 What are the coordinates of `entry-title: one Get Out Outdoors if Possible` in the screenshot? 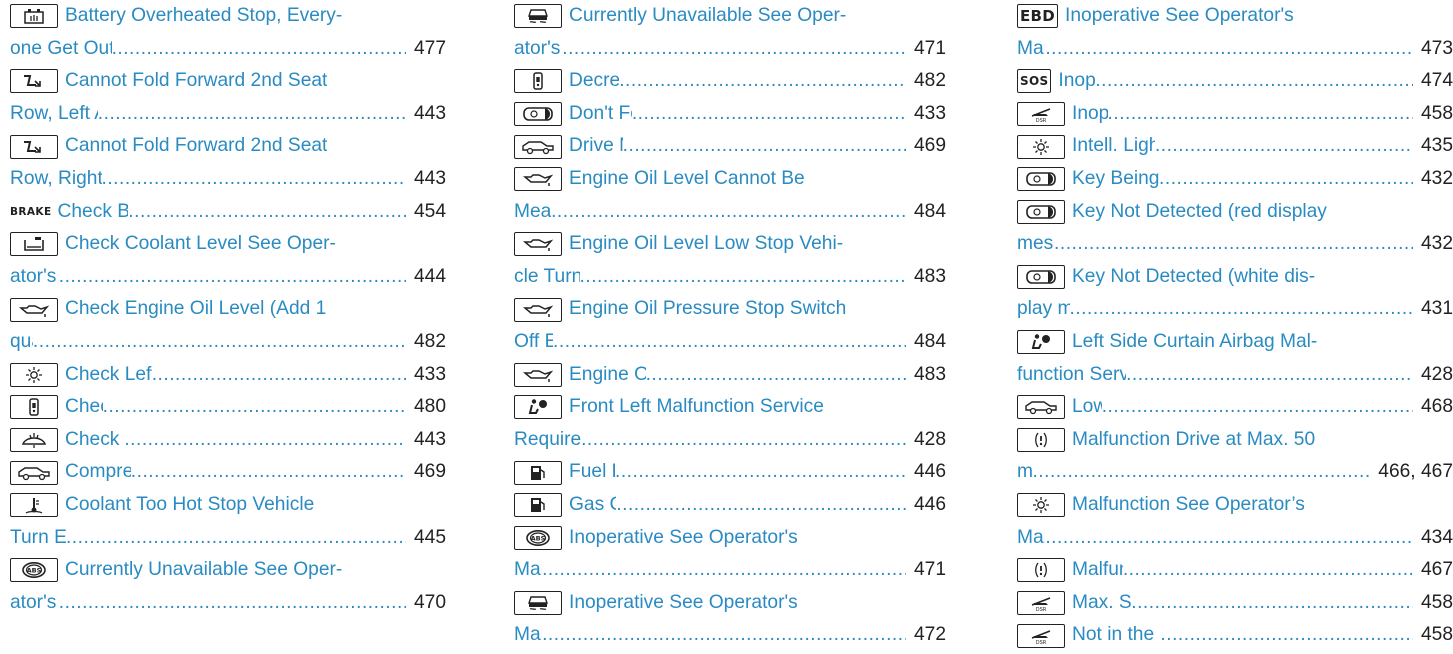 It's located at (61, 49).